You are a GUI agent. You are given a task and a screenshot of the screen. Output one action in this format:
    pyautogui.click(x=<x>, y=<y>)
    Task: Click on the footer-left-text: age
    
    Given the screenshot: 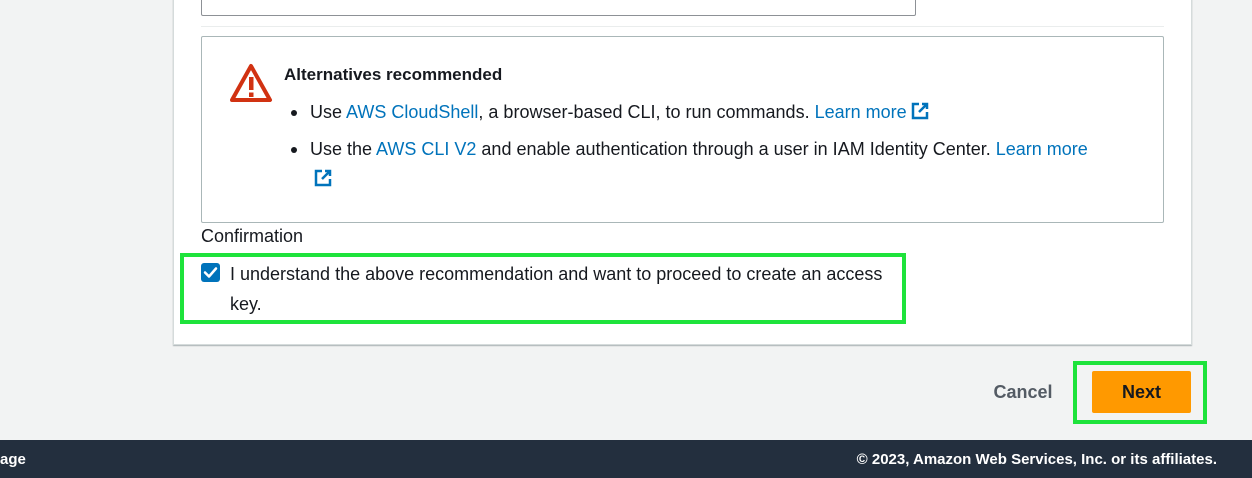 What is the action you would take?
    pyautogui.click(x=13, y=459)
    